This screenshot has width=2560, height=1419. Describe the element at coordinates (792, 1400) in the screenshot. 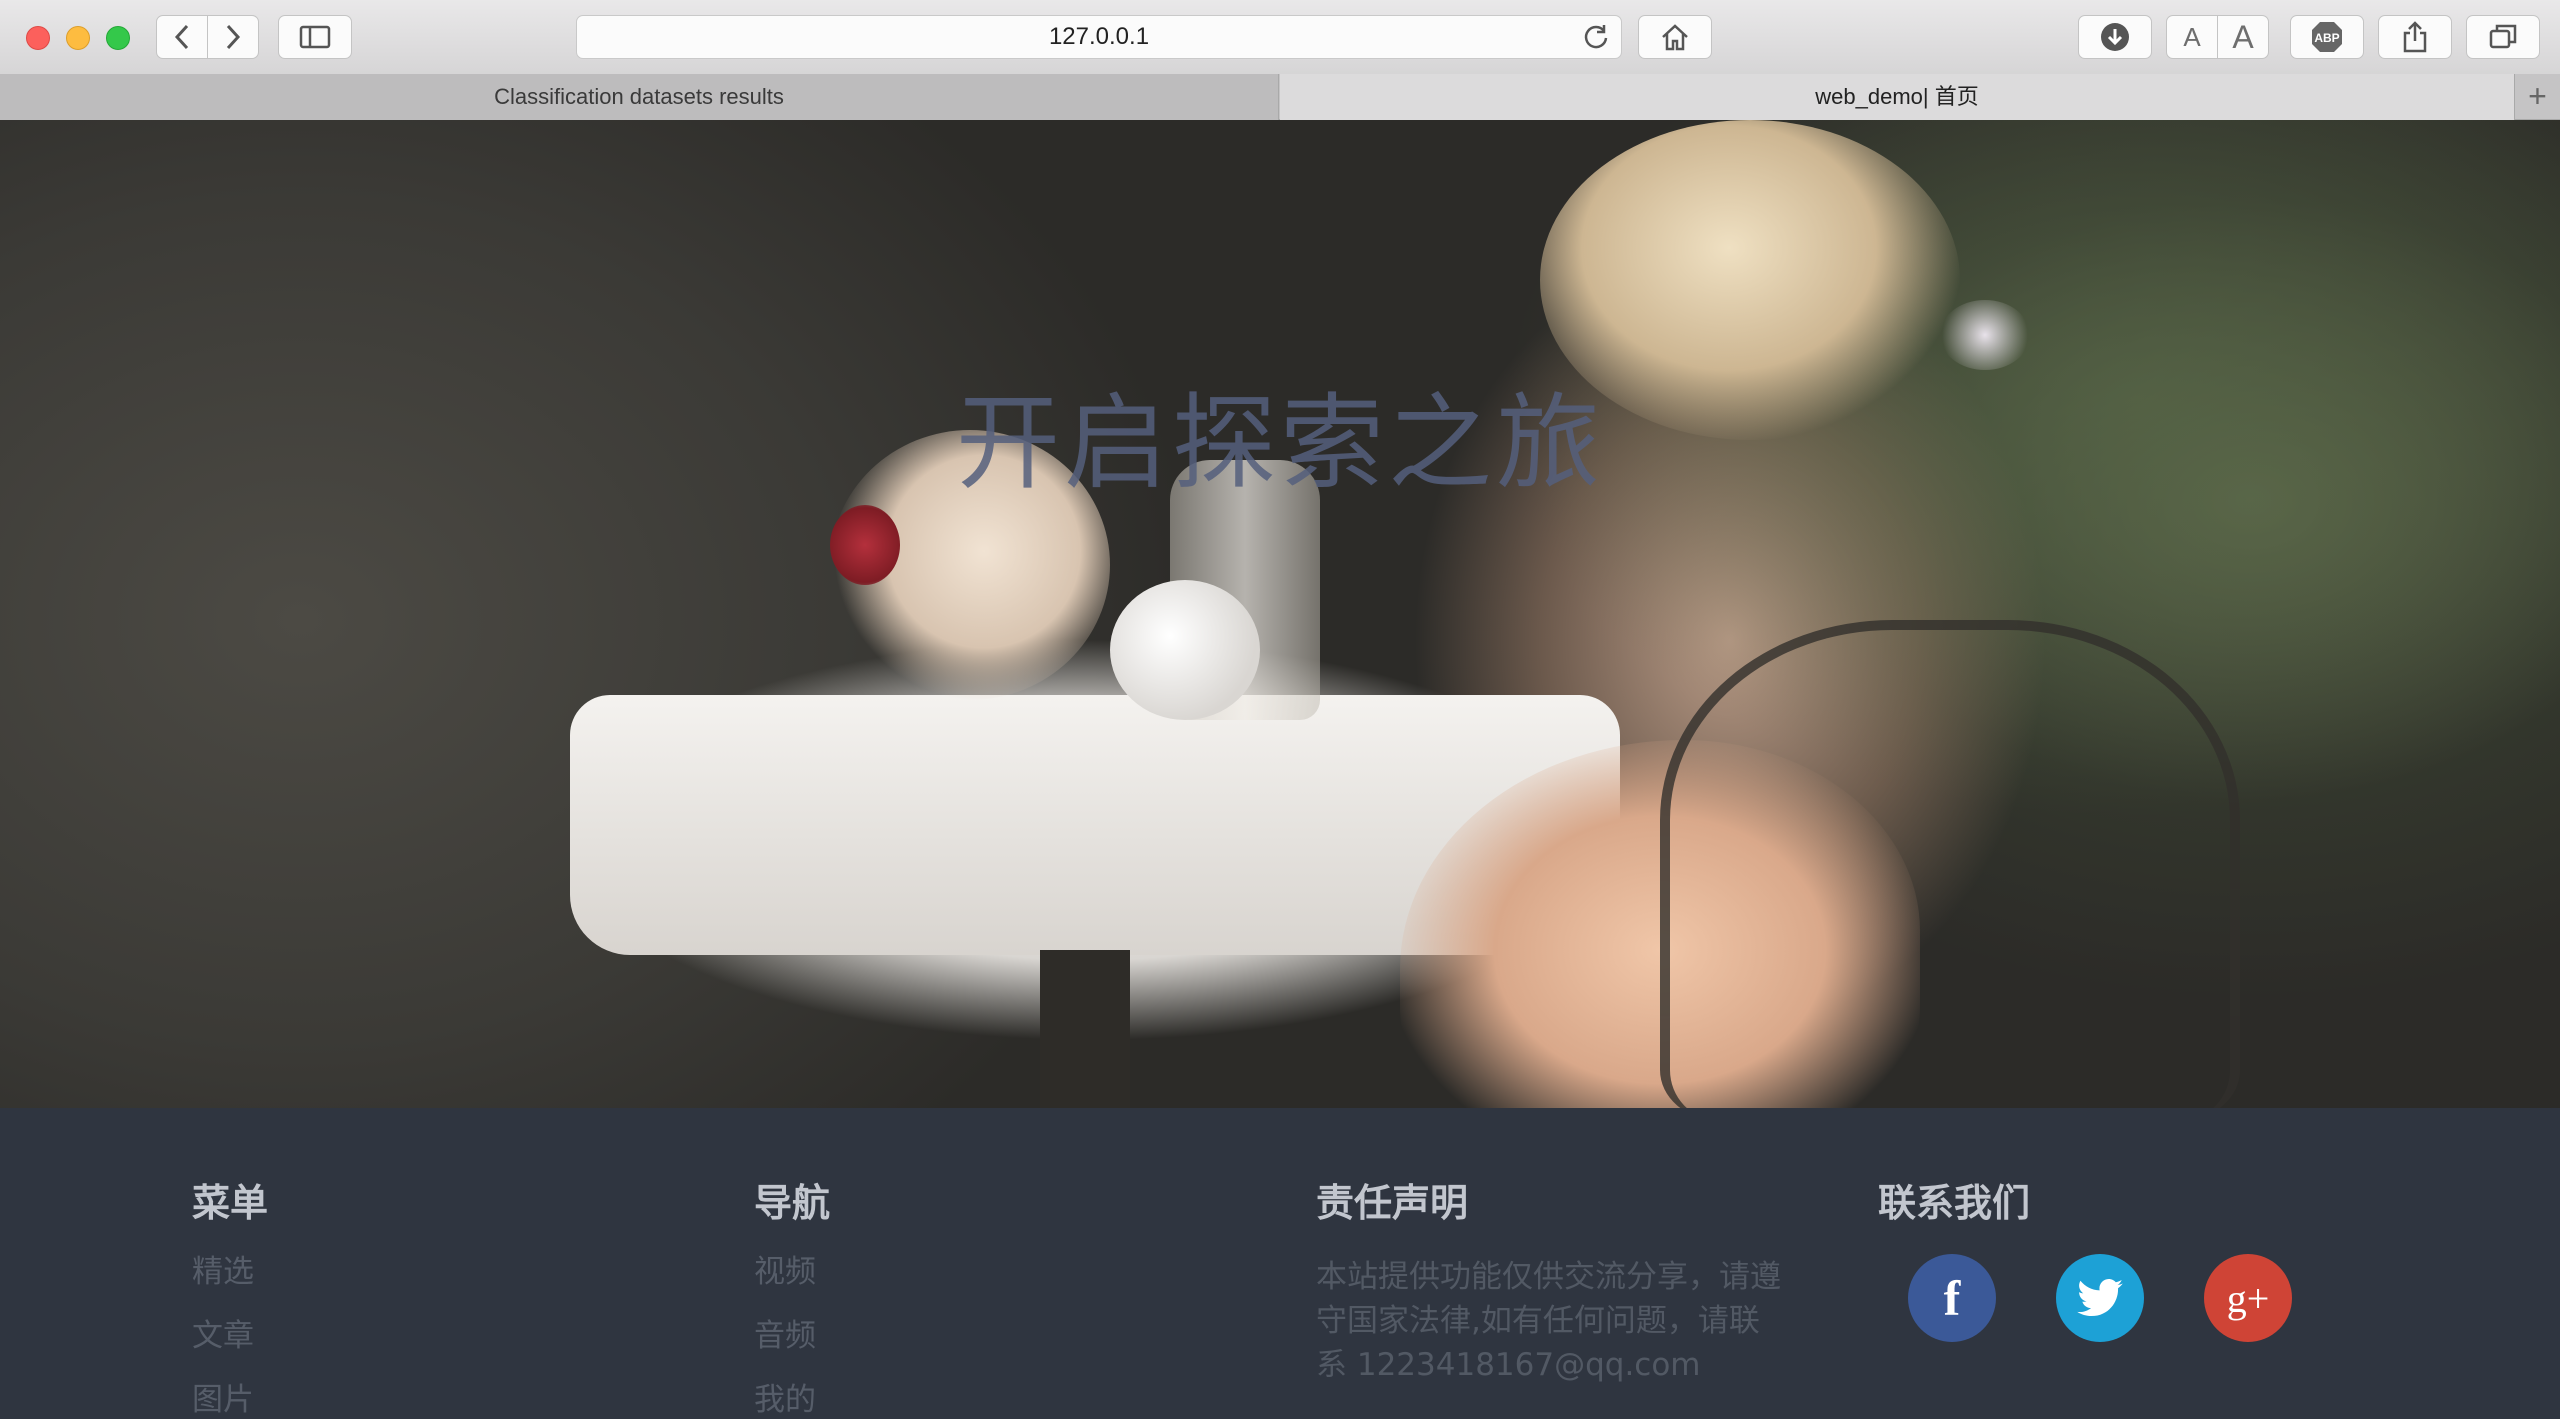

I see `footer-link-mine: 我的` at that location.